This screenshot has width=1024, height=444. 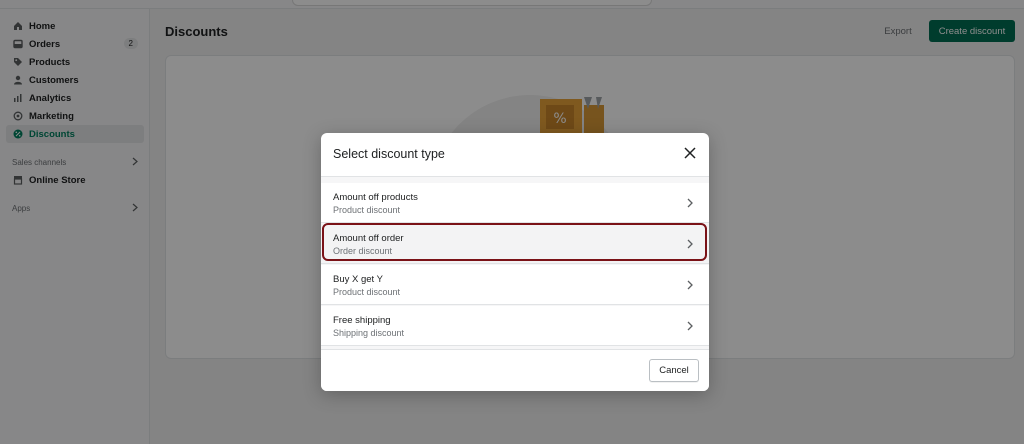 What do you see at coordinates (358, 279) in the screenshot?
I see `option-title: Buy X get Y` at bounding box center [358, 279].